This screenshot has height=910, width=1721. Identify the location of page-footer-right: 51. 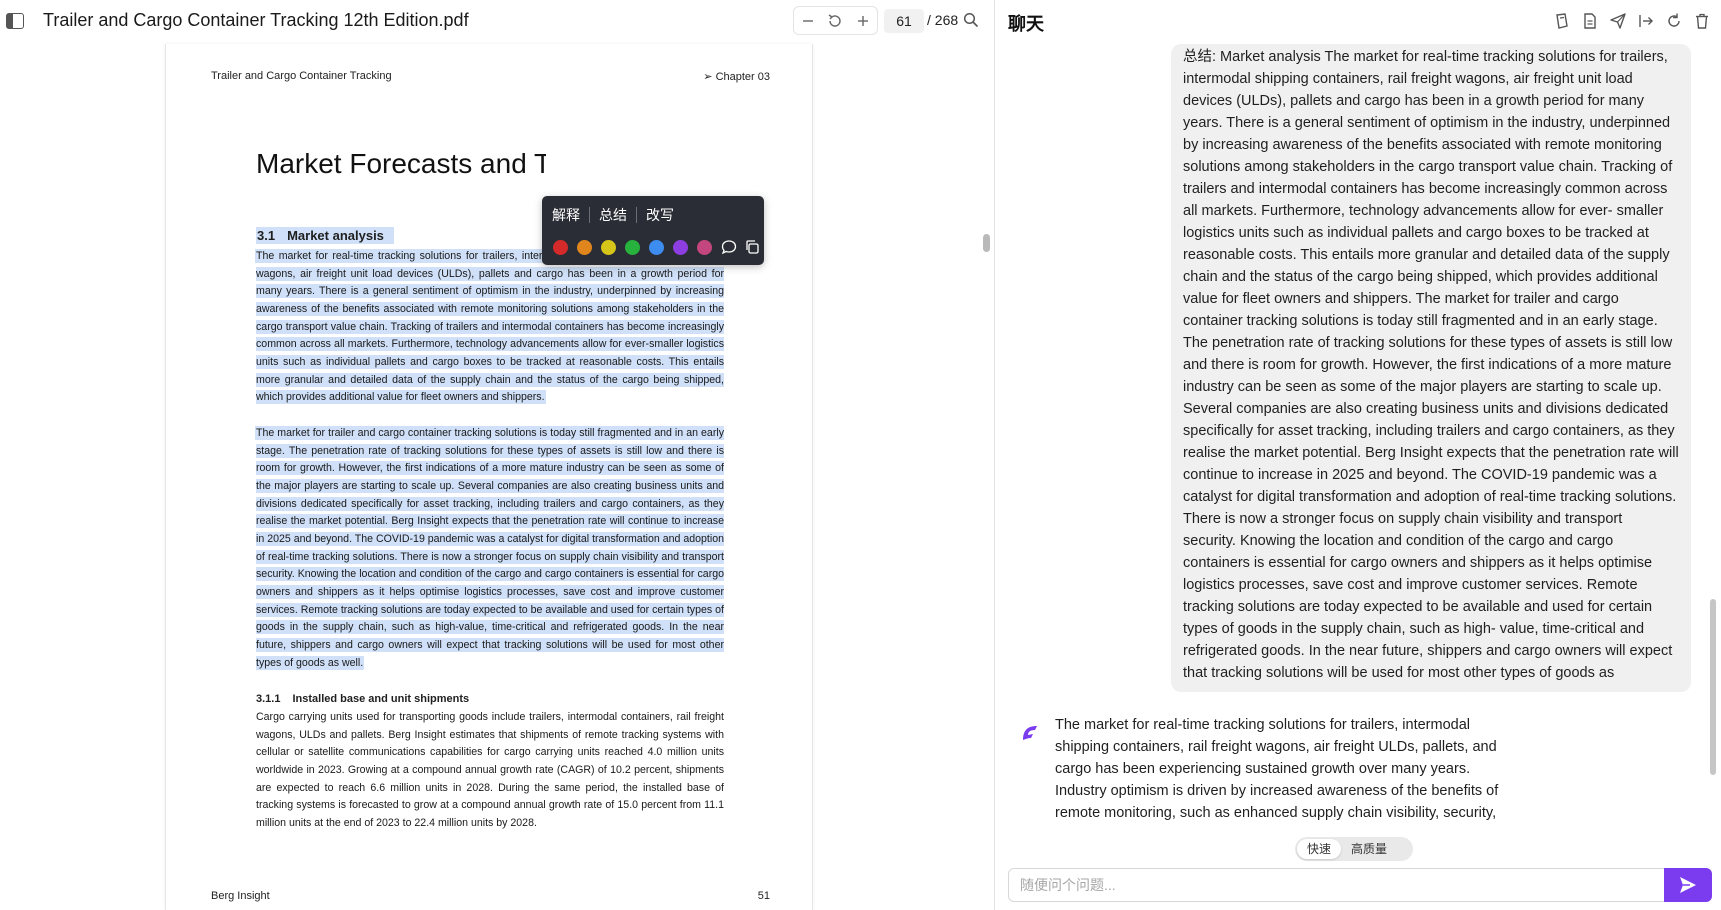
(763, 896).